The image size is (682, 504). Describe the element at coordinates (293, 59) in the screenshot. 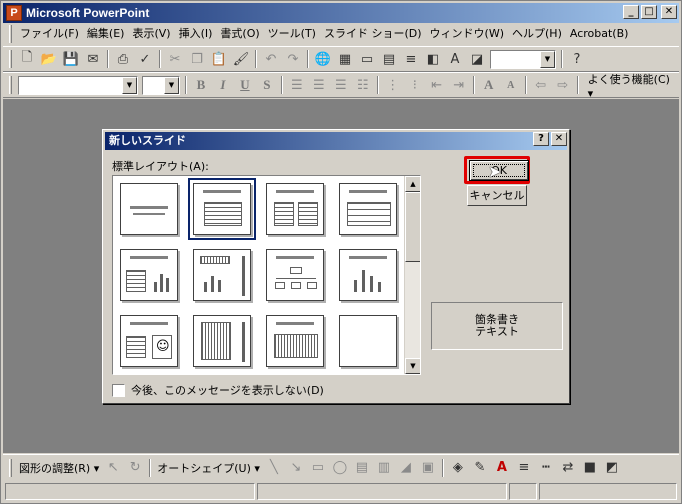

I see `redo-icon: ↷` at that location.